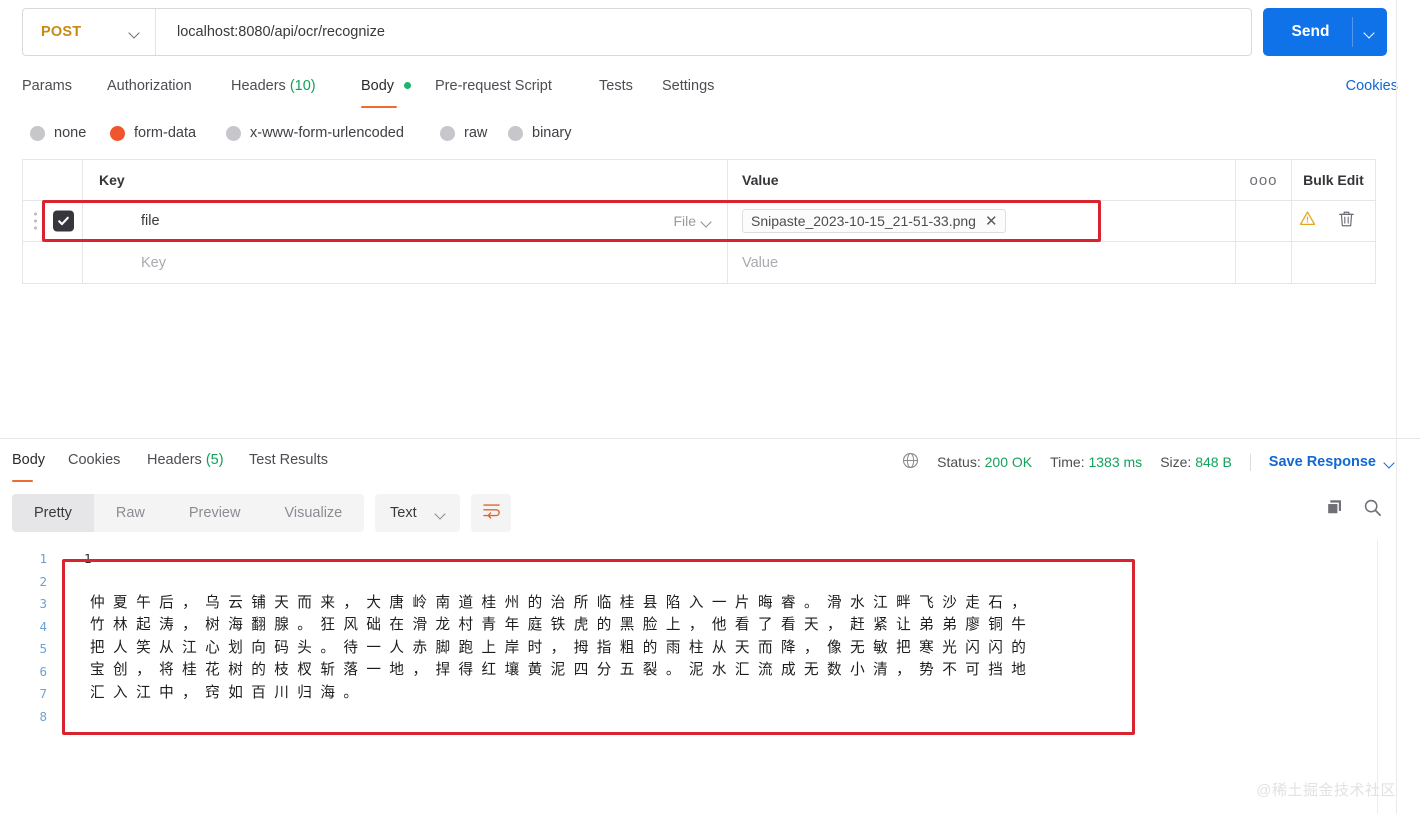 The image size is (1420, 814). Describe the element at coordinates (150, 221) in the screenshot. I see `row-key-text: file` at that location.